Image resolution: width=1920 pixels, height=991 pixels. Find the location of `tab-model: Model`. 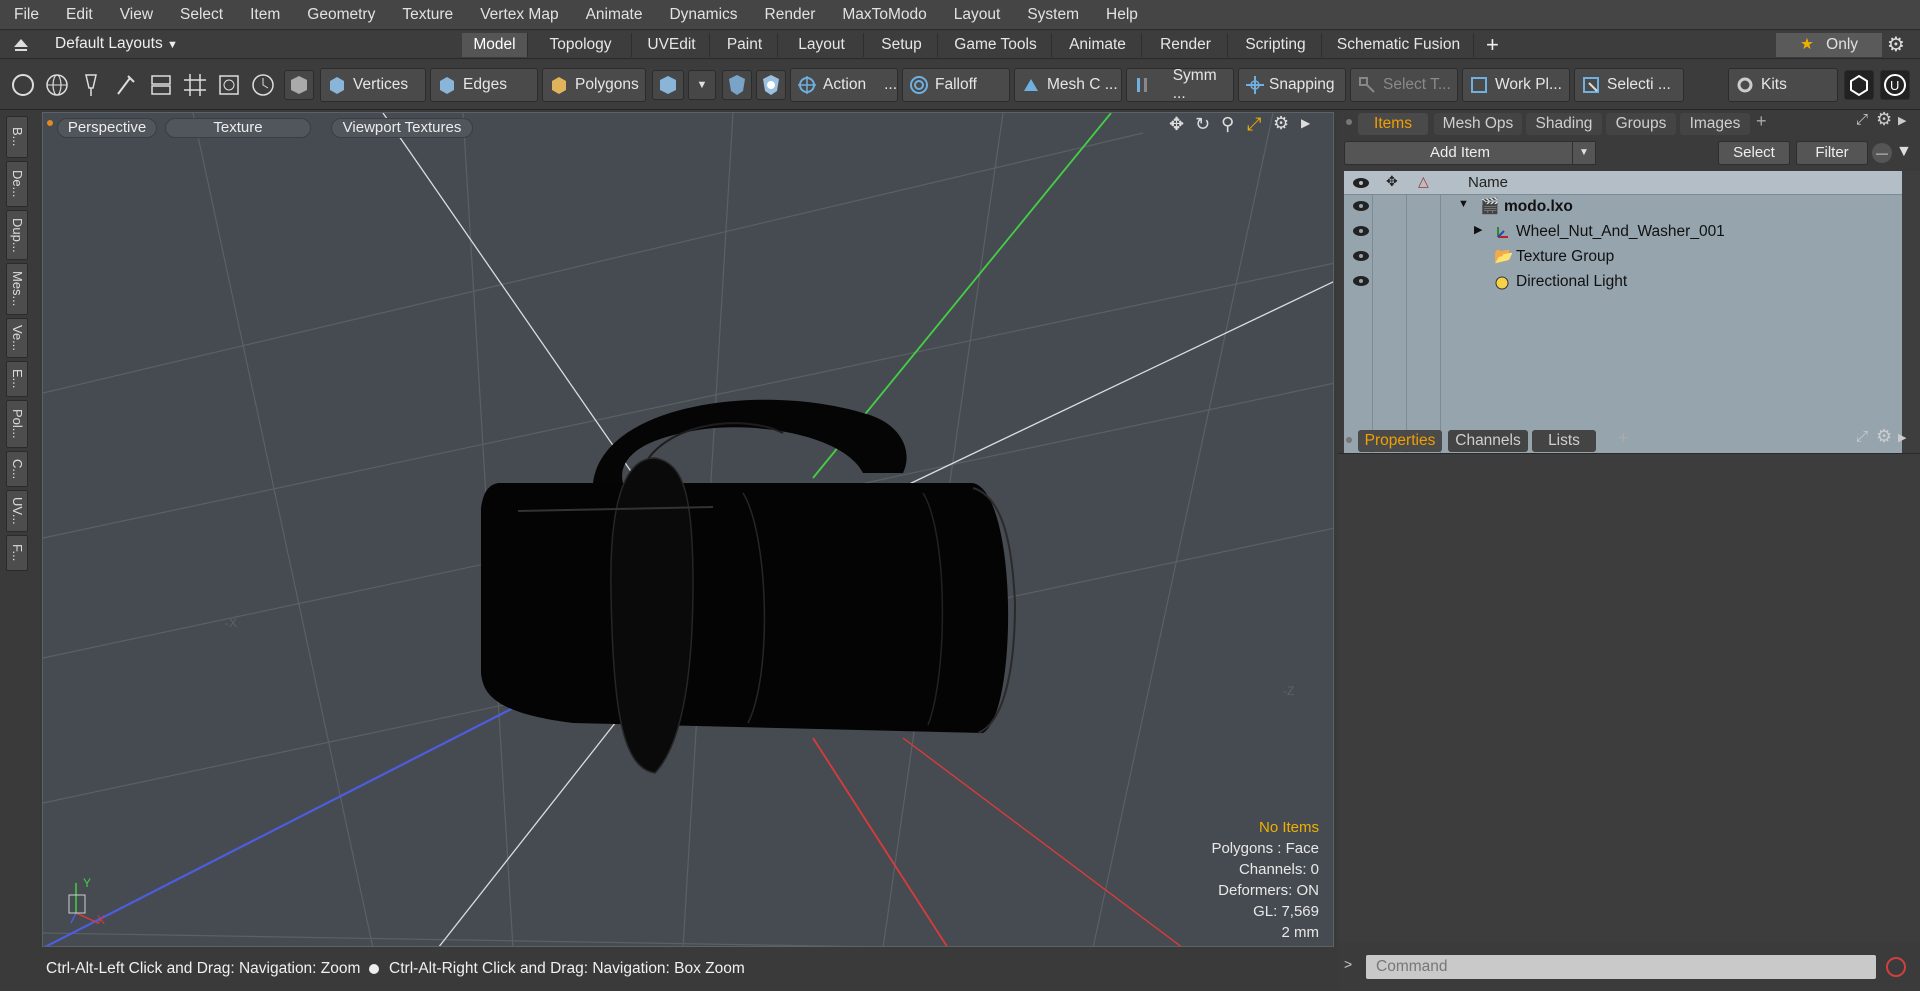

tab-model: Model is located at coordinates (495, 45).